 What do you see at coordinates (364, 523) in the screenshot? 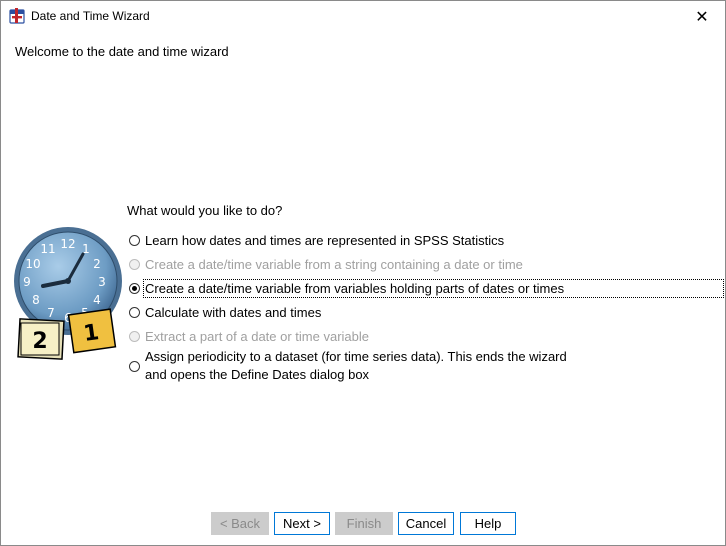
I see `finish-button: Finish` at bounding box center [364, 523].